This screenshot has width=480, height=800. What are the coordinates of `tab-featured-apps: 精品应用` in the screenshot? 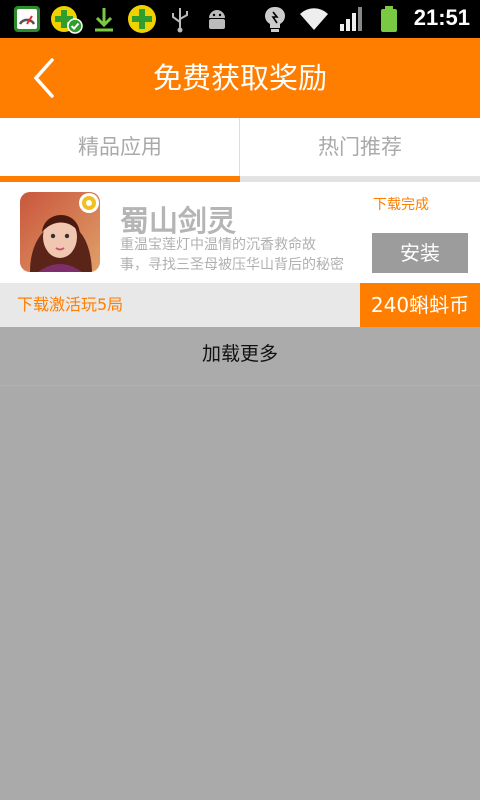 It's located at (120, 150).